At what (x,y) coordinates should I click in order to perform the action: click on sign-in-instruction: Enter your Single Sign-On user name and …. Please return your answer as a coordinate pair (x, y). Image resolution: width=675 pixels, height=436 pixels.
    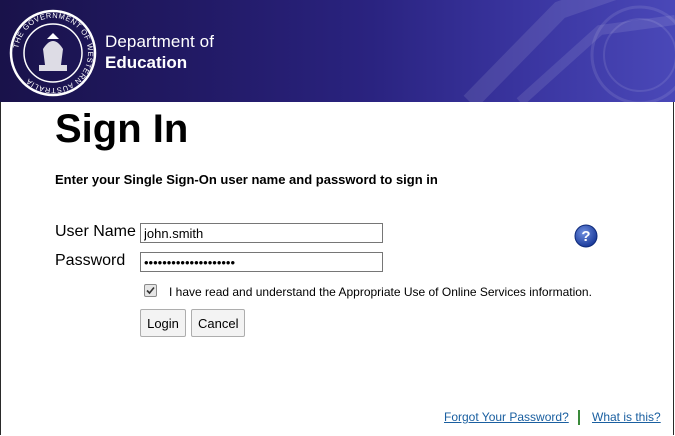
    Looking at the image, I should click on (246, 179).